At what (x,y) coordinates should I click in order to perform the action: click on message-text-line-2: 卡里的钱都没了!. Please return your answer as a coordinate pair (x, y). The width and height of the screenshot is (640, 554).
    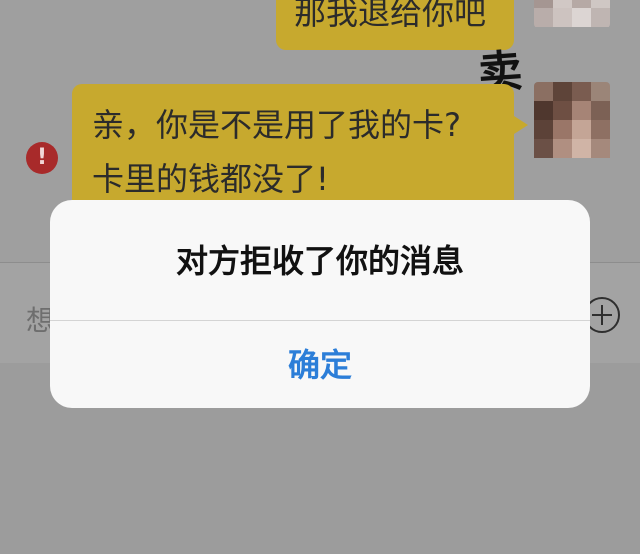
    Looking at the image, I should click on (210, 179).